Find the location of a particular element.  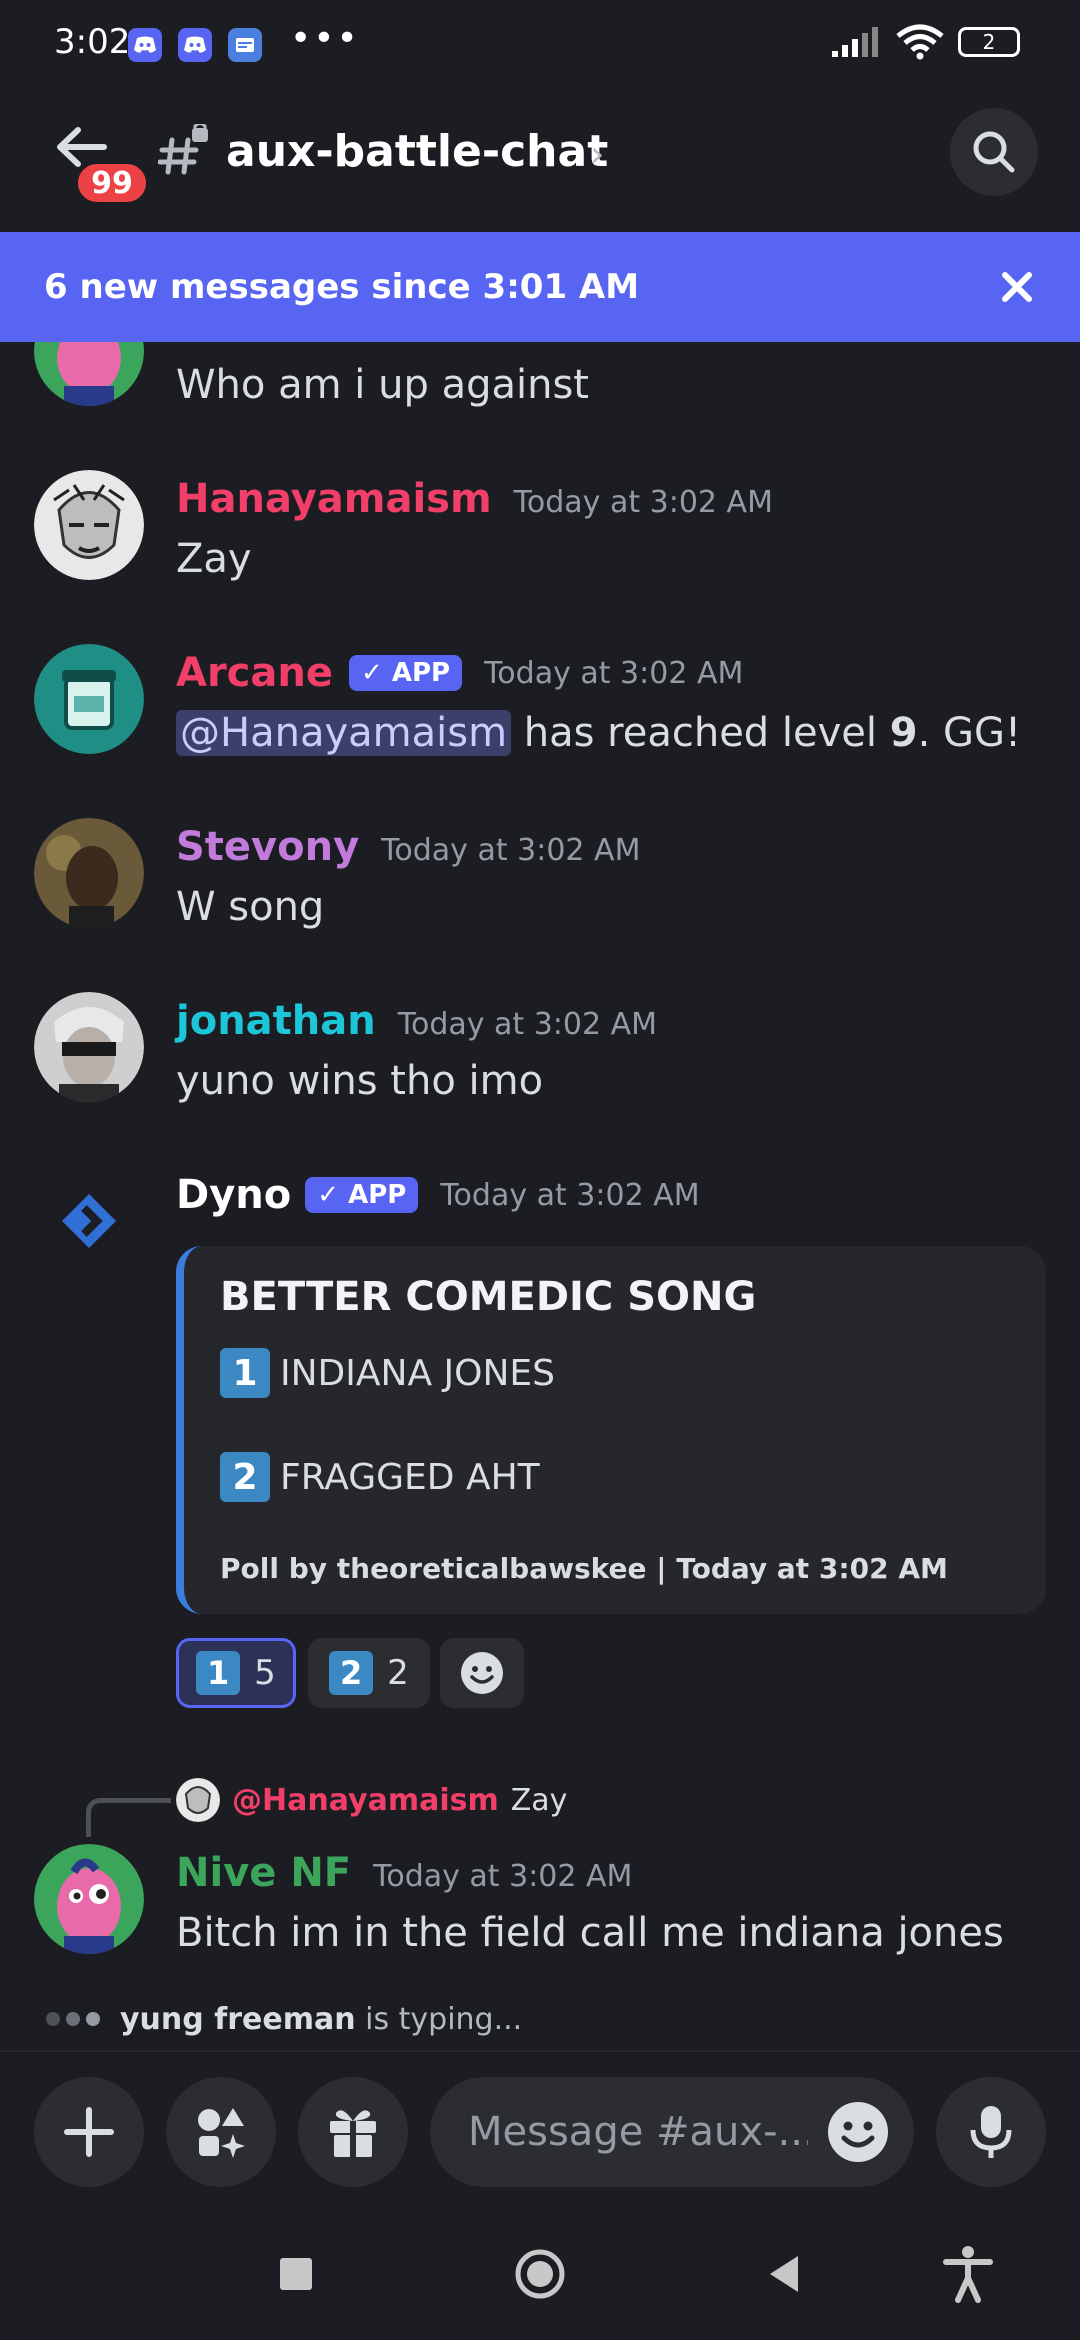

typing-user: yung freeman is located at coordinates (238, 2019).